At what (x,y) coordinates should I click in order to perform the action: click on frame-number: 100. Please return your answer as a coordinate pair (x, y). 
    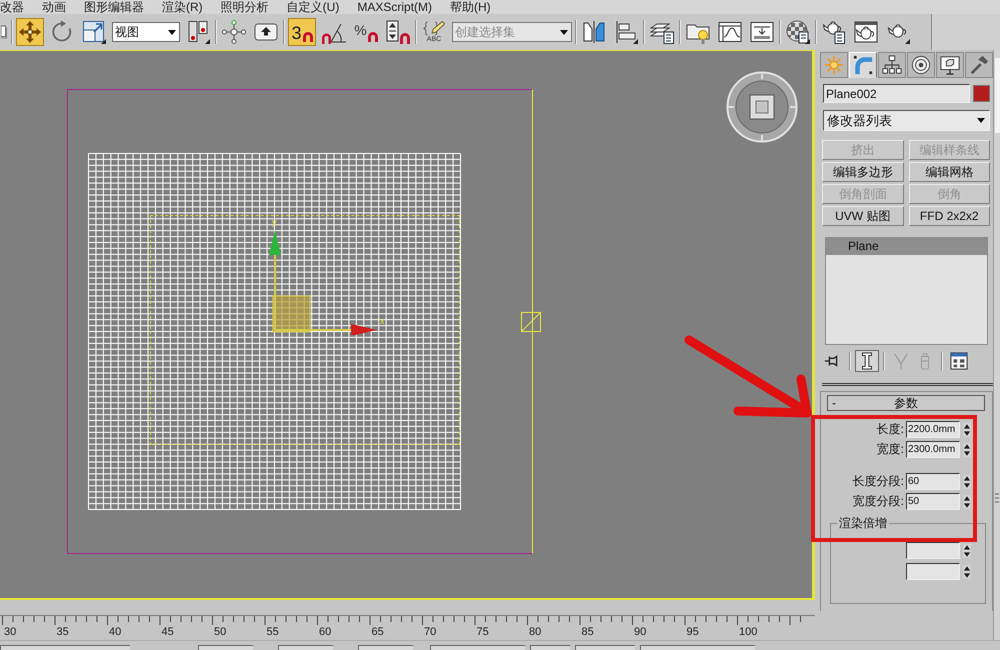
    Looking at the image, I should click on (748, 632).